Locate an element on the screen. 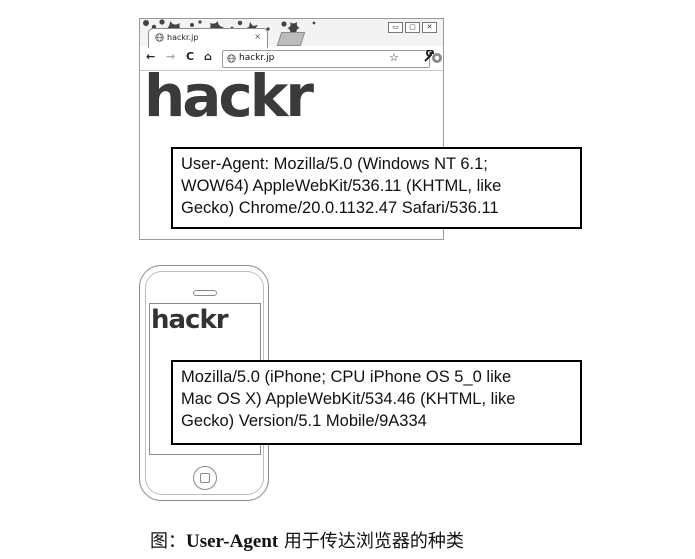 Image resolution: width=695 pixels, height=559 pixels. tab-close-icon: × is located at coordinates (257, 36).